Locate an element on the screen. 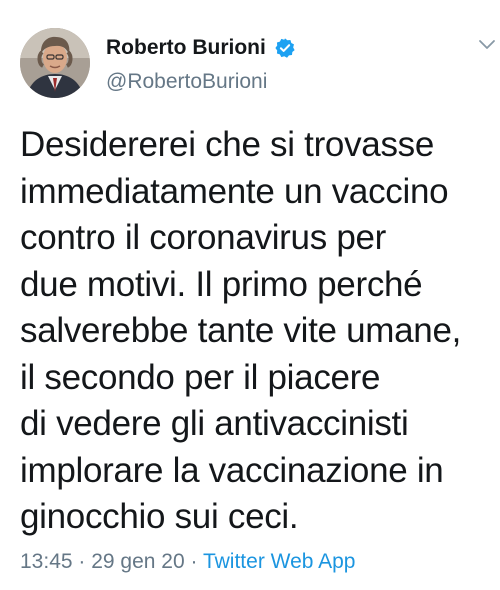 The image size is (500, 590). tweet-text-line: ginocchio sui ceci. is located at coordinates (159, 516).